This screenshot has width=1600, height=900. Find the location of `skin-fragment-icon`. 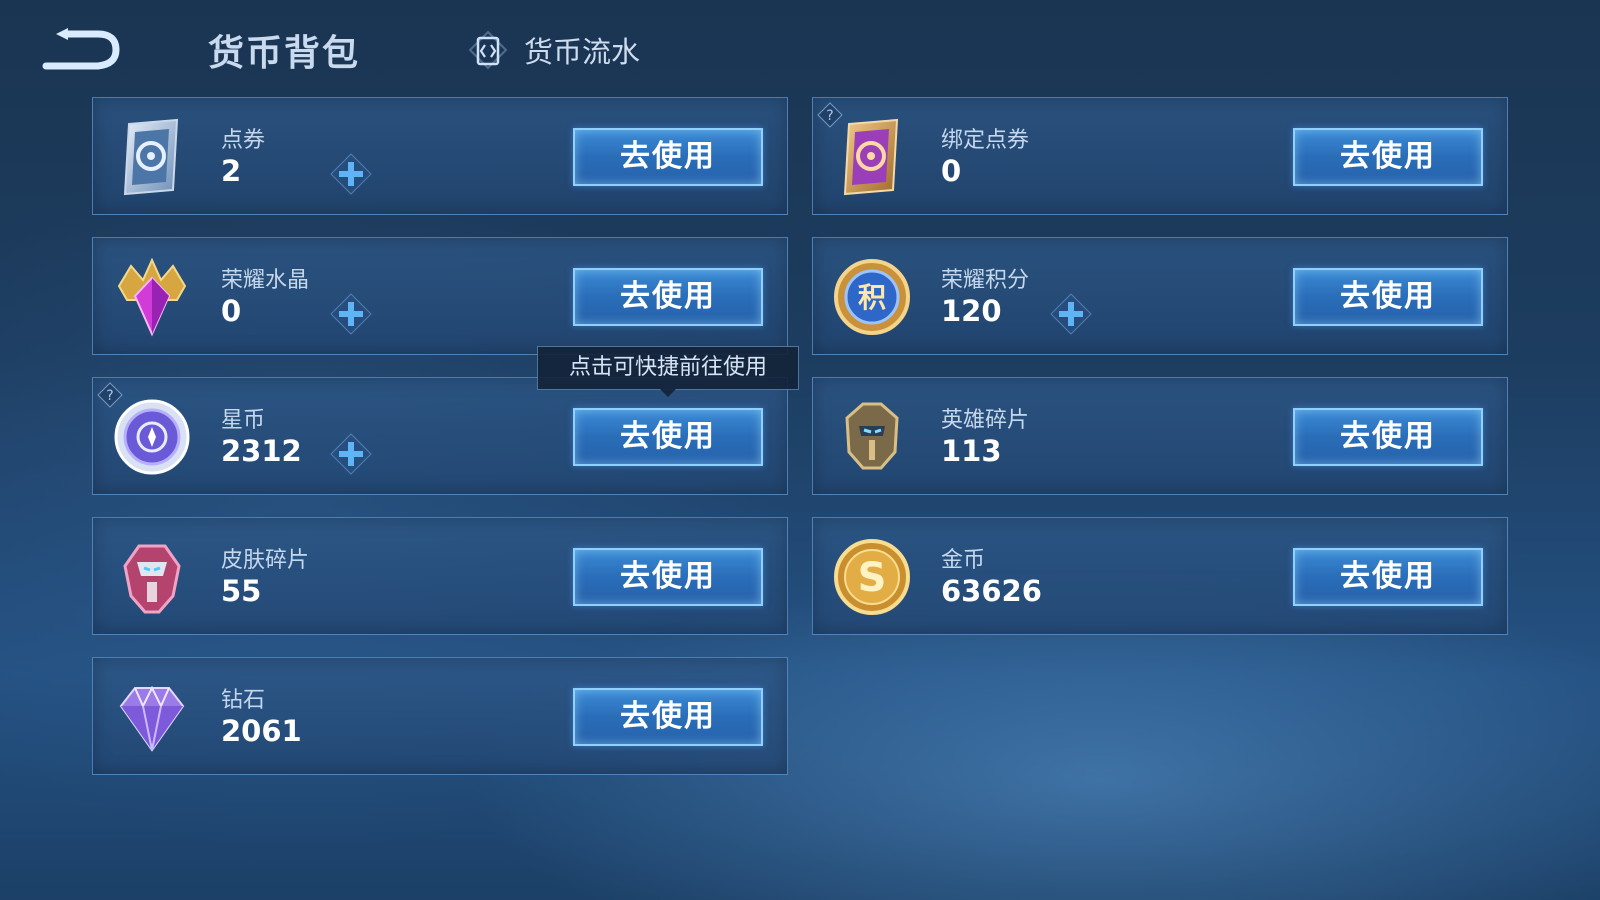

skin-fragment-icon is located at coordinates (152, 579).